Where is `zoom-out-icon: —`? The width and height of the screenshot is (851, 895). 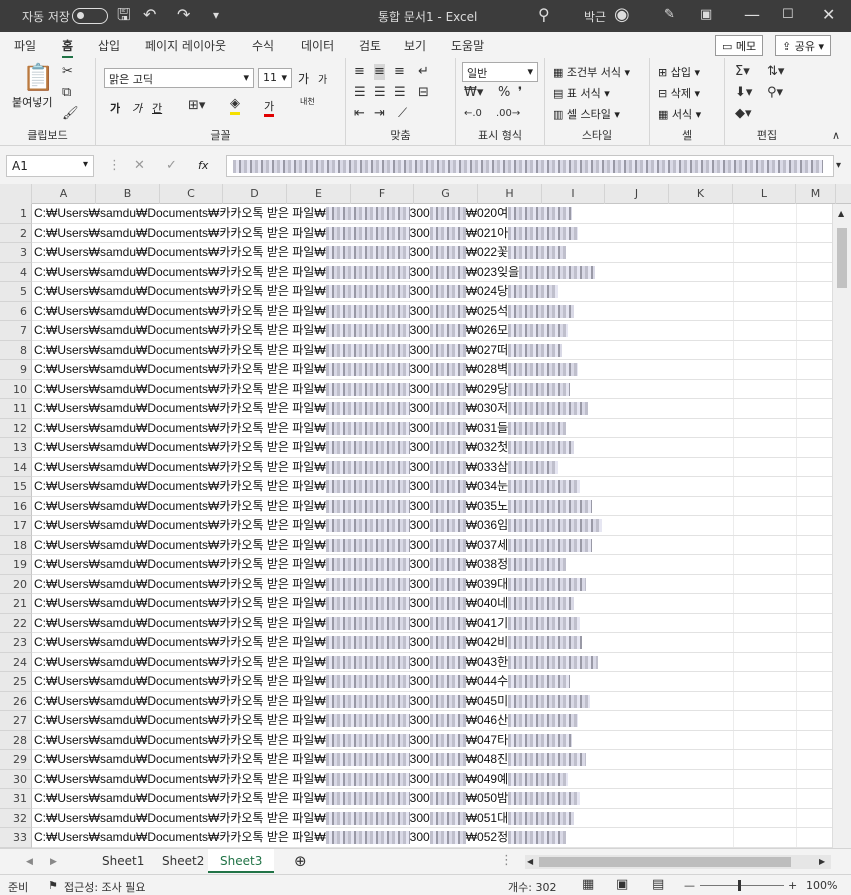 zoom-out-icon: — is located at coordinates (689, 885).